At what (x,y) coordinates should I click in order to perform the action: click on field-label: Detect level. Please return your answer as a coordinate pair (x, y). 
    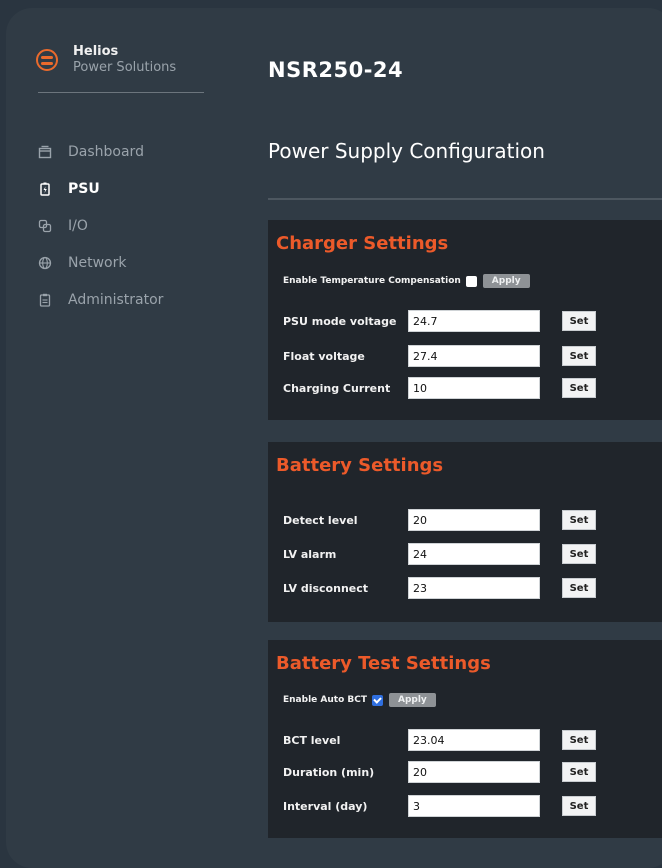
    Looking at the image, I should click on (320, 520).